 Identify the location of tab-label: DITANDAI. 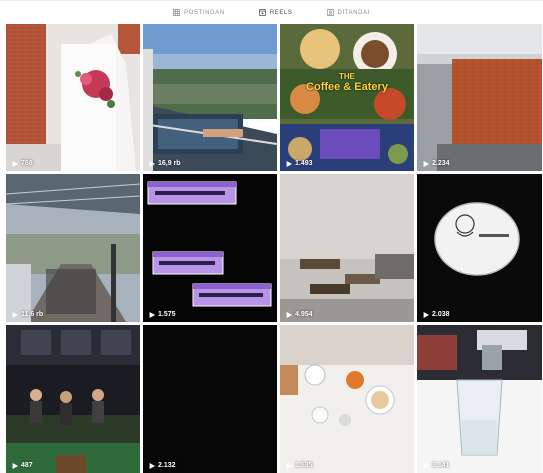
(353, 12).